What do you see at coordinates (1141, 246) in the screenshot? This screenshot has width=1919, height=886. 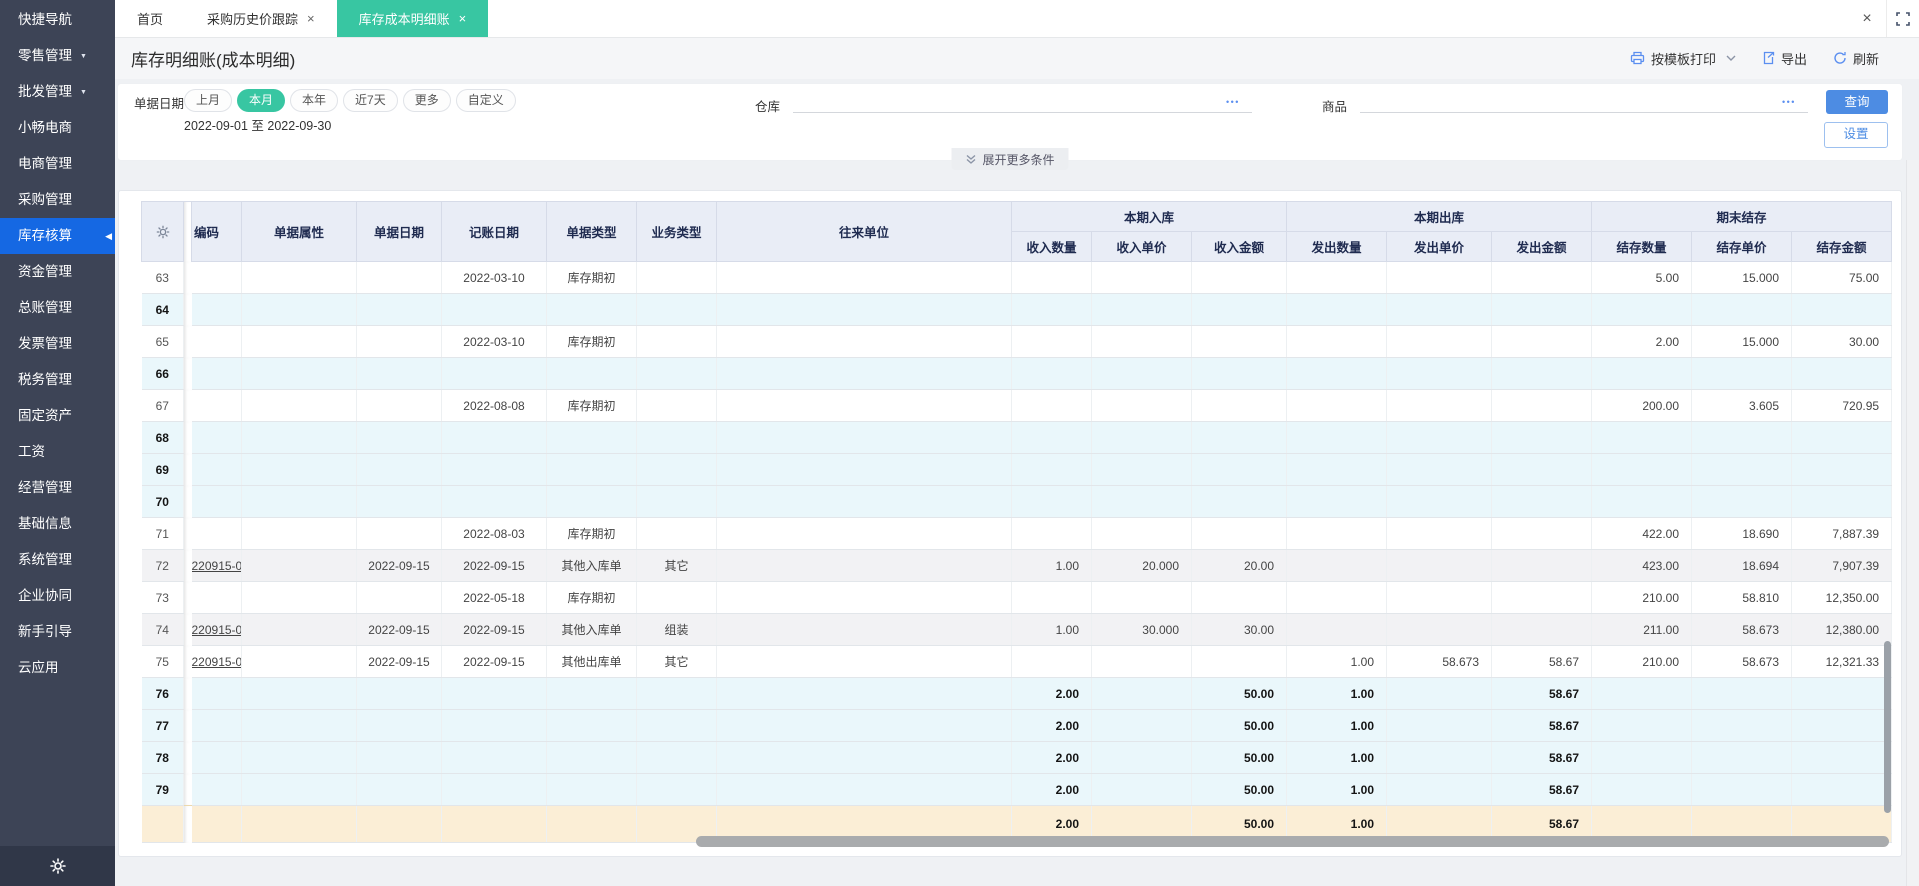 I see `column-header-收入单价: 收入单价` at bounding box center [1141, 246].